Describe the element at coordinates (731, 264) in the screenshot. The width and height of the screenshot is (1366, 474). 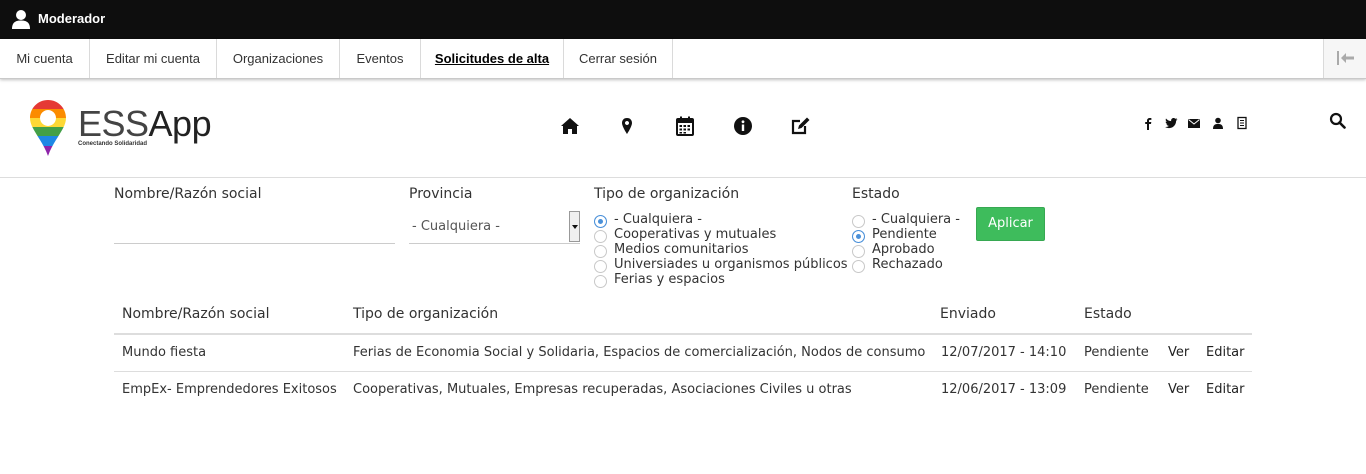
I see `org-type-option-label: Universiades u organismos públicos` at that location.